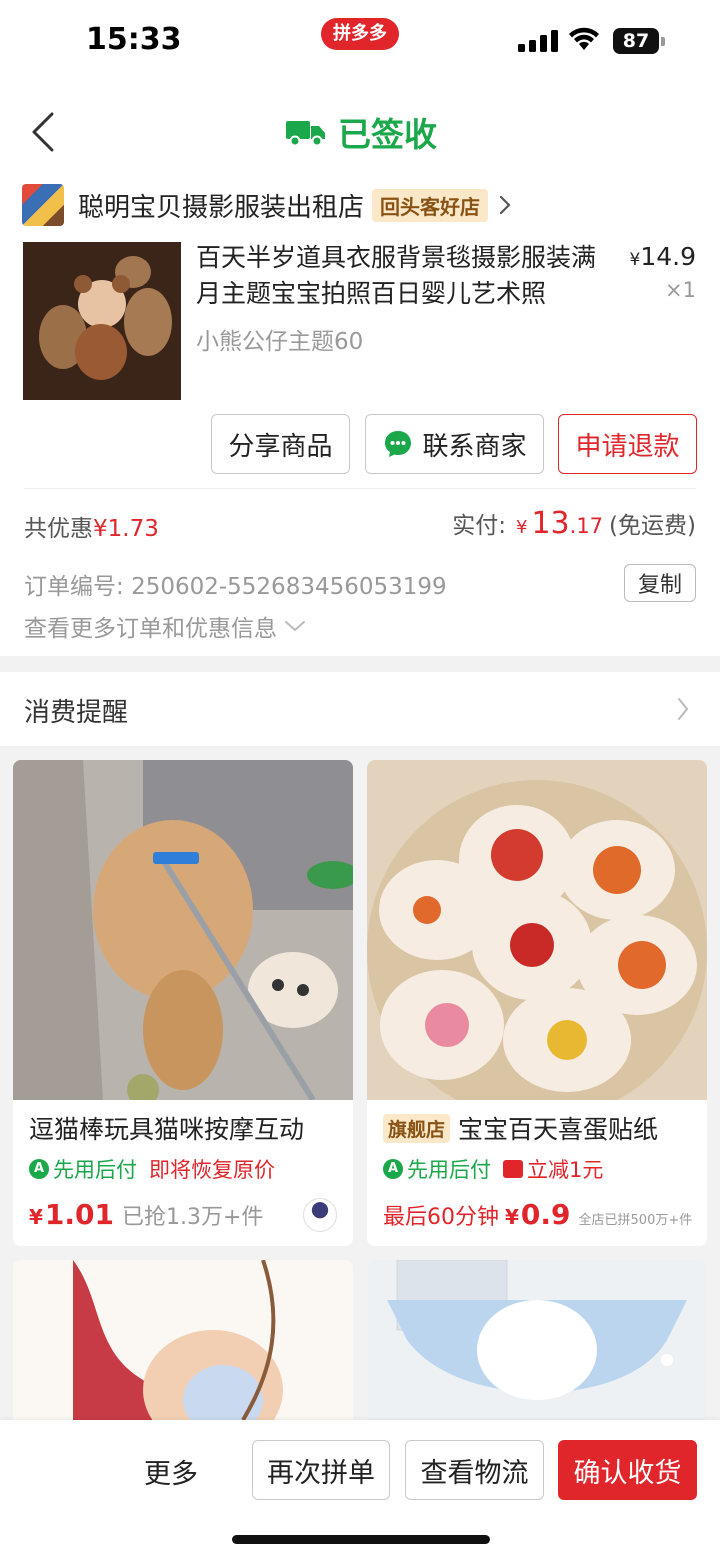 The image size is (720, 1558). I want to click on product-price: ¥14.9, so click(663, 256).